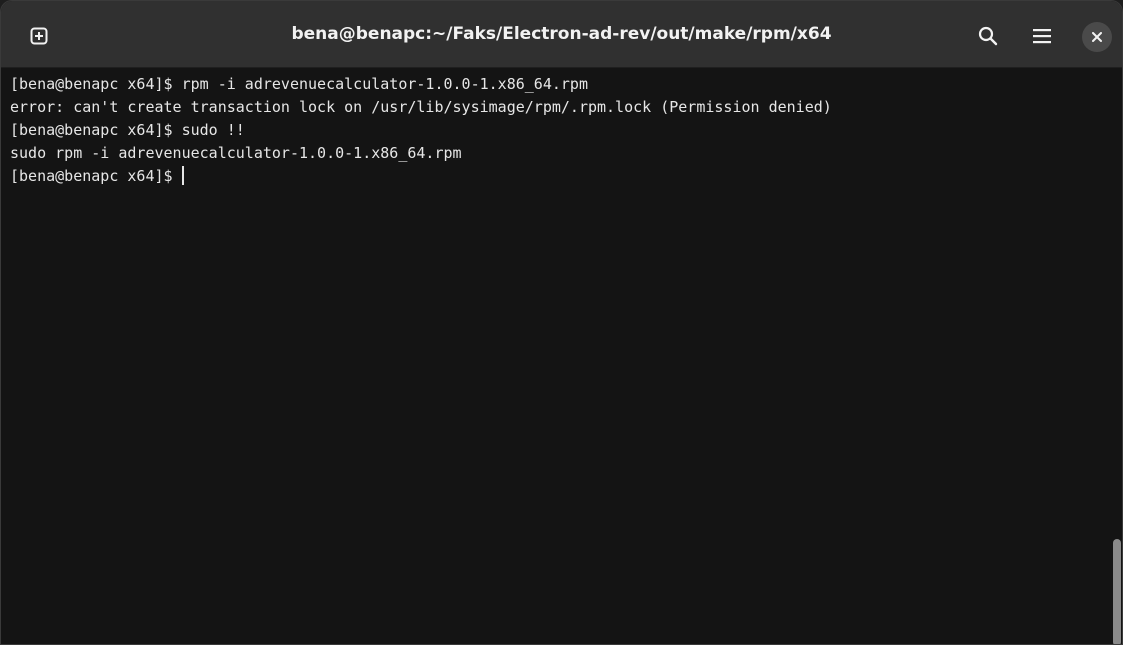  I want to click on close-button, so click(1097, 37).